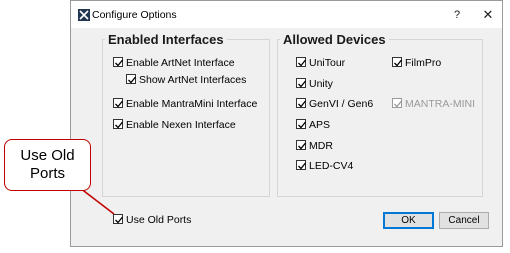 This screenshot has height=253, width=510. I want to click on ok-button: OK, so click(408, 220).